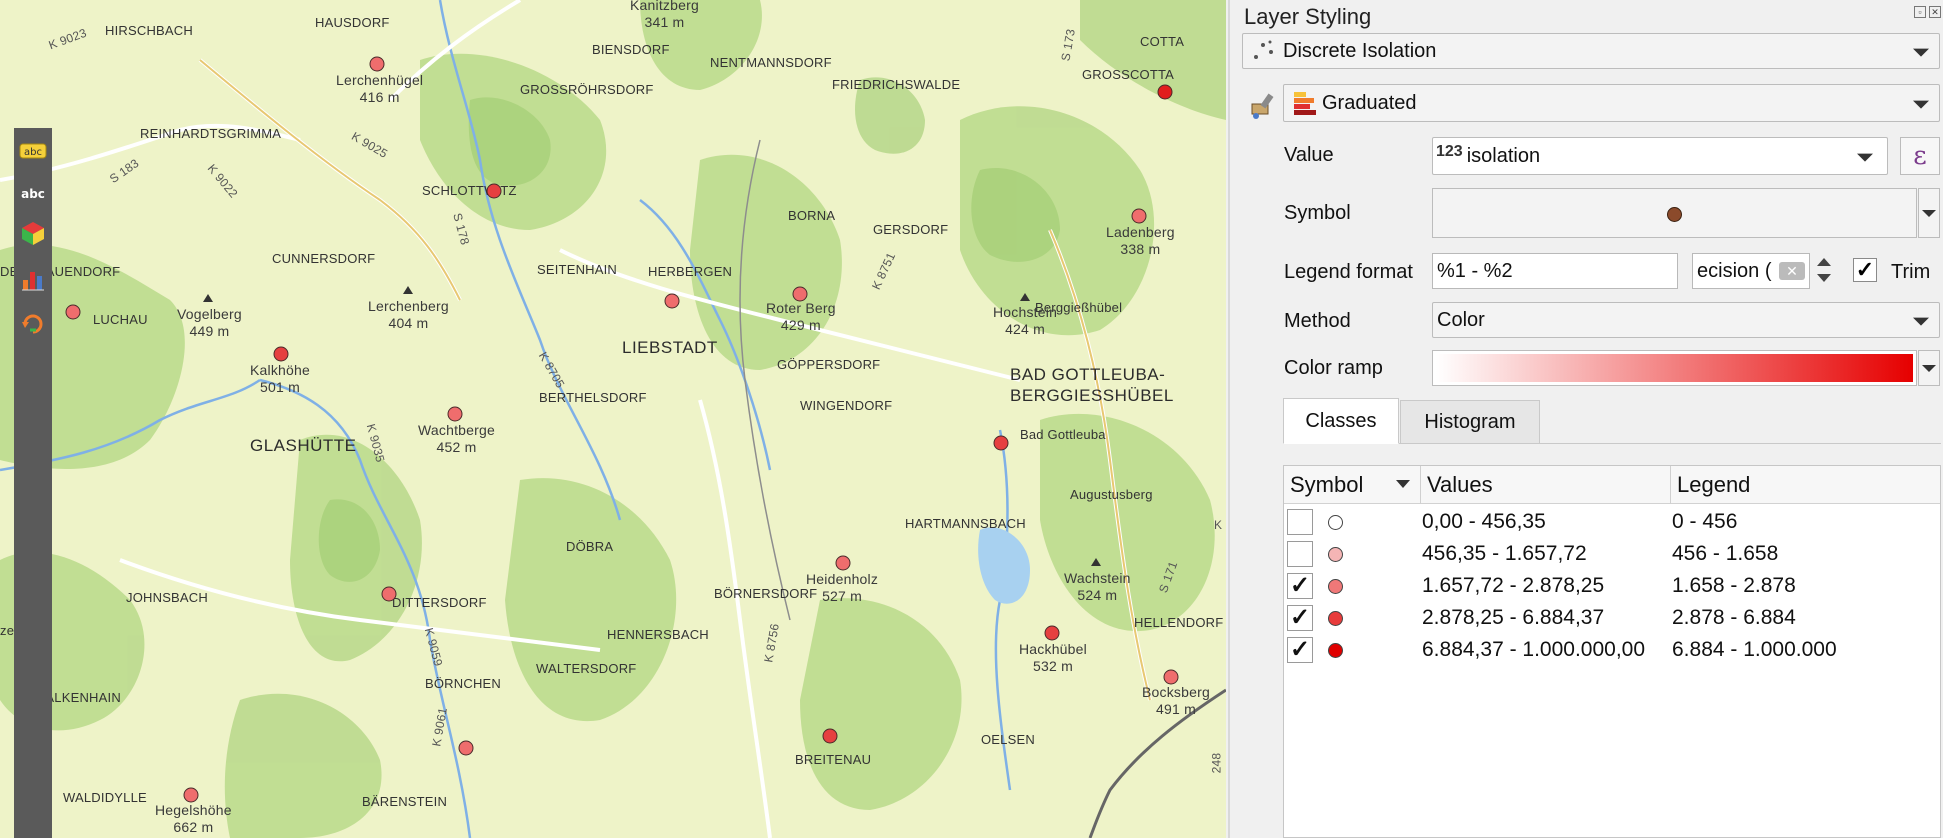  I want to click on peak-label: Vogelberg 449 m, so click(209, 322).